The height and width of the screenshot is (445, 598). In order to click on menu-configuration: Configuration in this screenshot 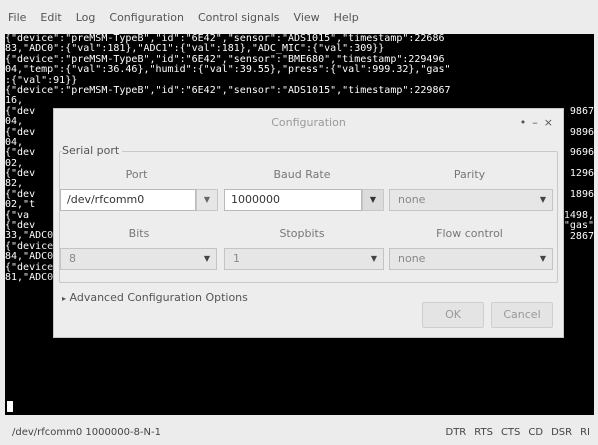, I will do `click(146, 17)`.